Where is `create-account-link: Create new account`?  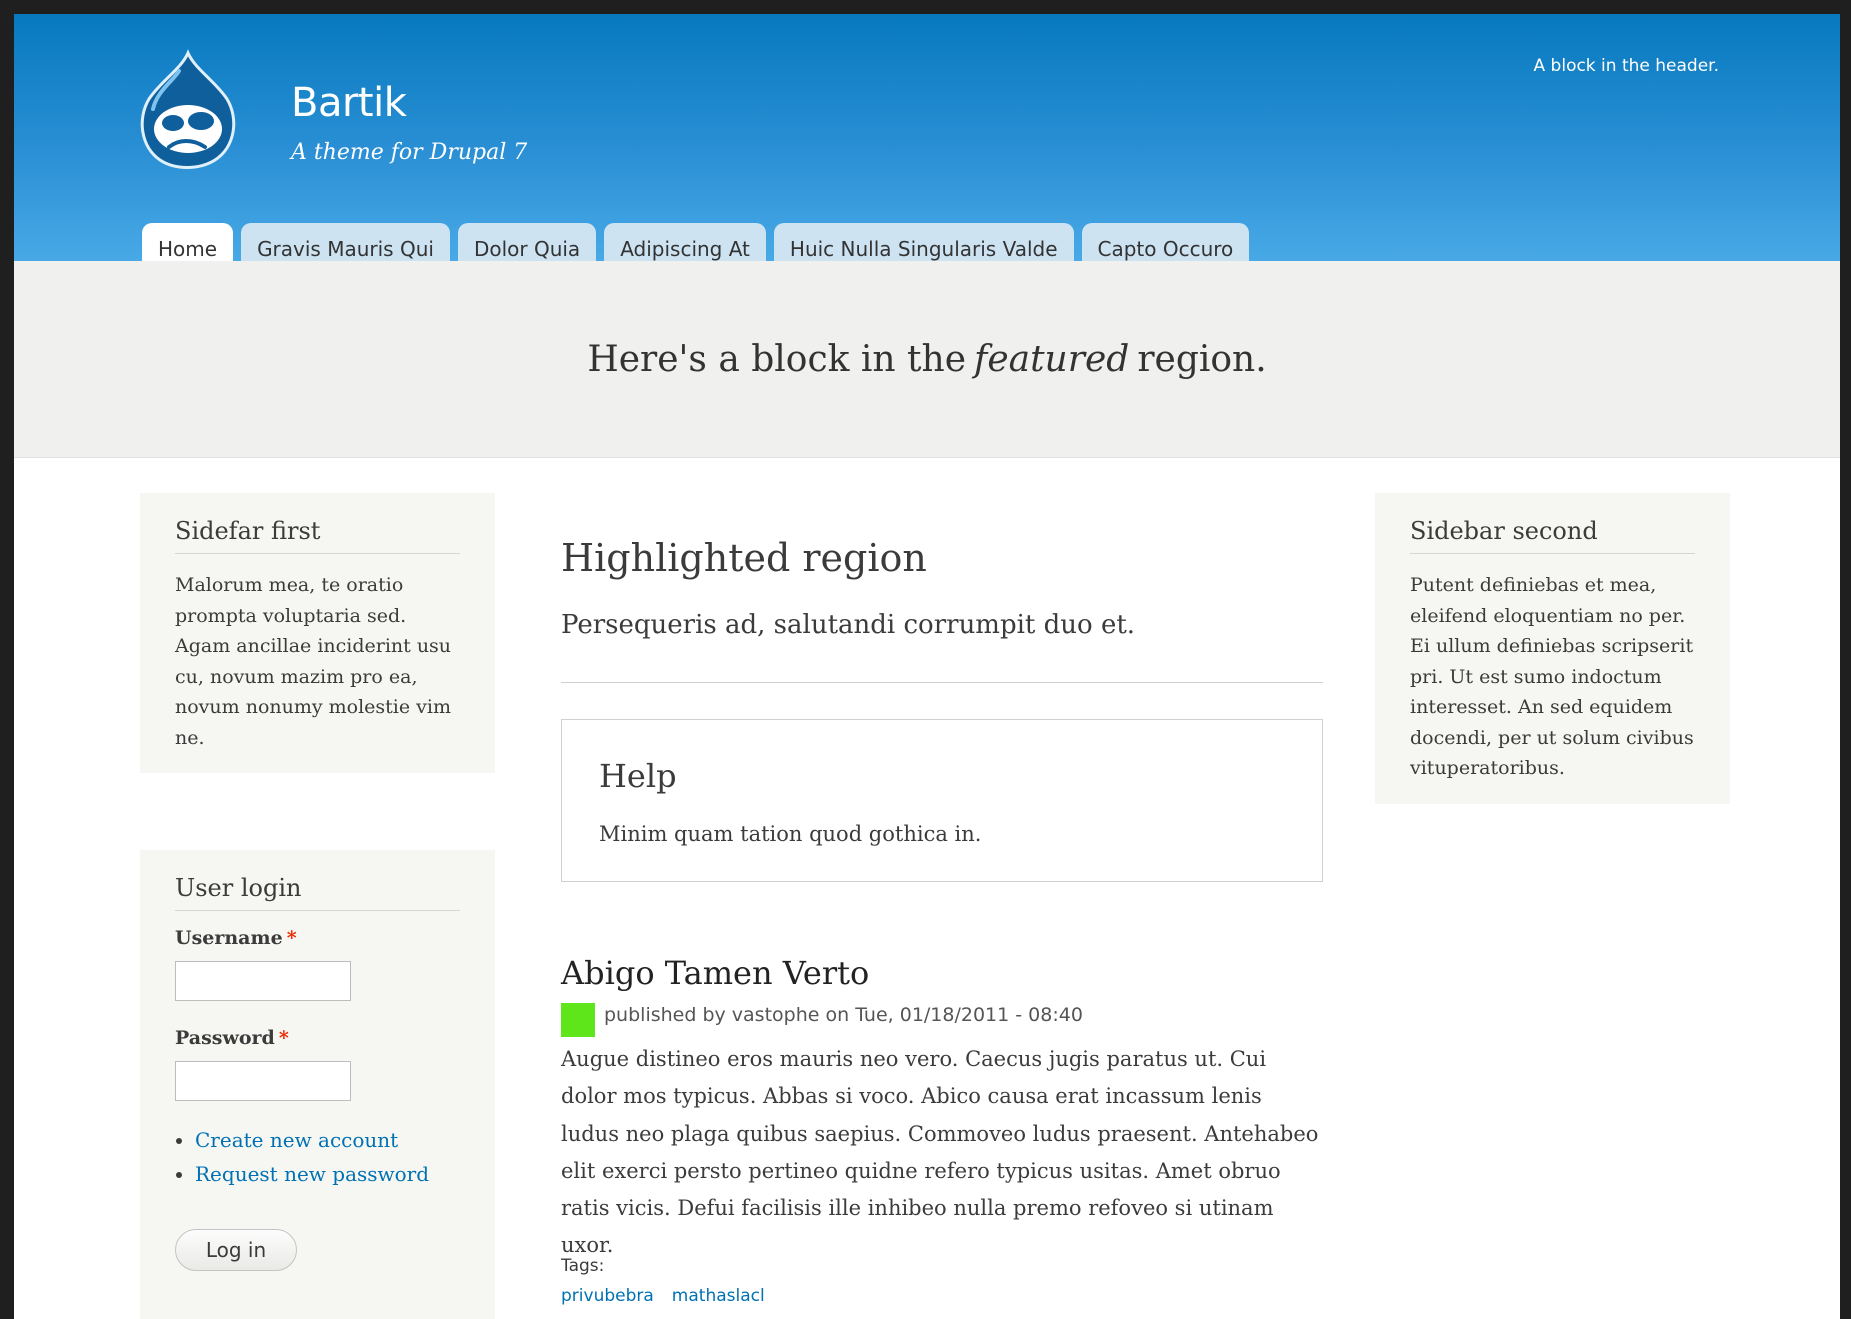
create-account-link: Create new account is located at coordinates (296, 1140).